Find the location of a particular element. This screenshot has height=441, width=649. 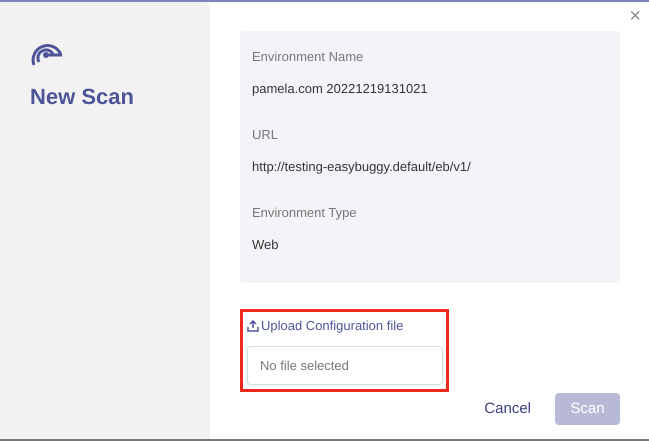

field-label: Environment Name is located at coordinates (308, 57).